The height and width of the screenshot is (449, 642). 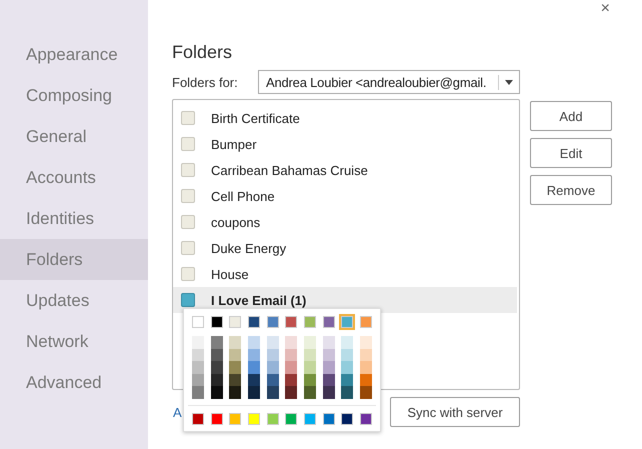 I want to click on folder-row: House, so click(x=345, y=274).